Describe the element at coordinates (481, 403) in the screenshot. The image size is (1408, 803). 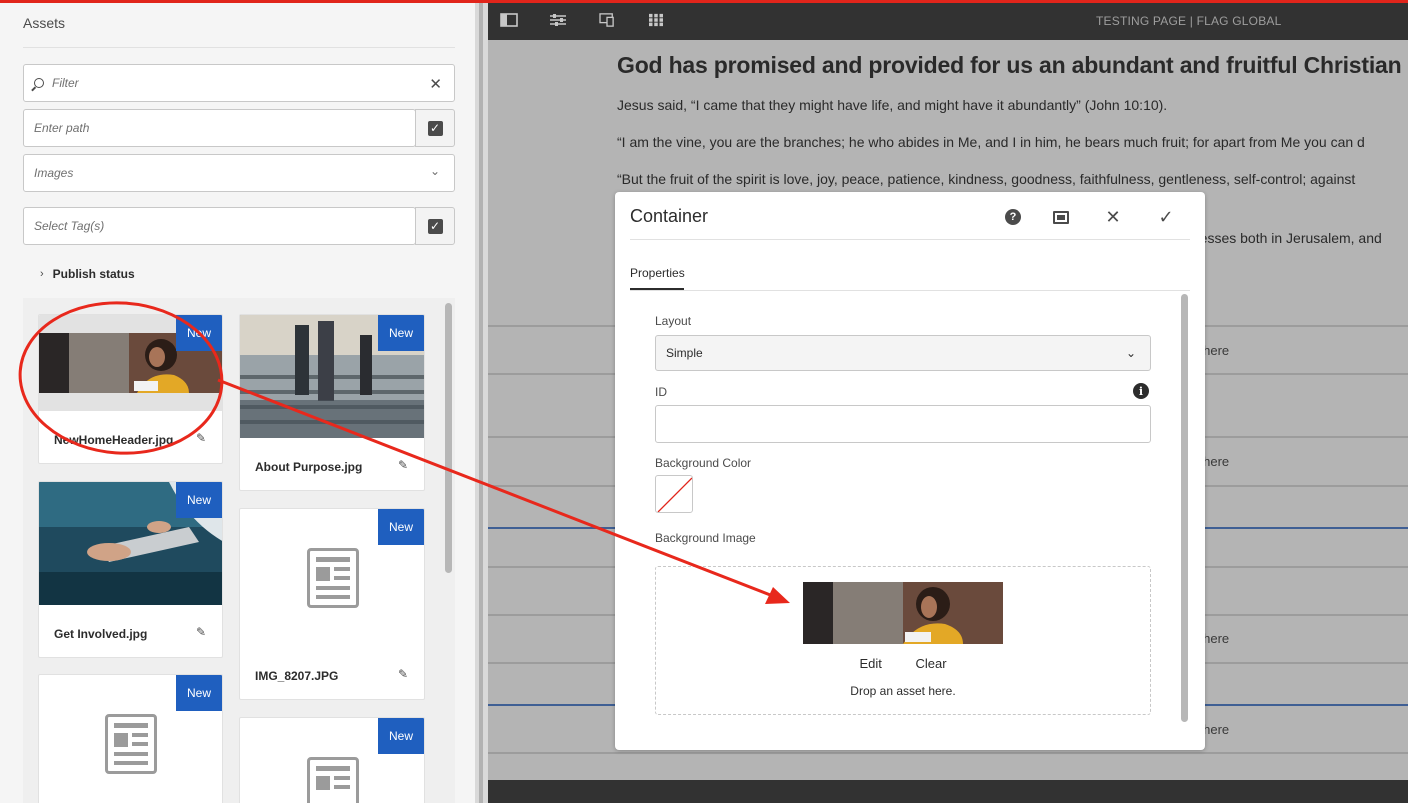
I see `panel-resizer` at that location.